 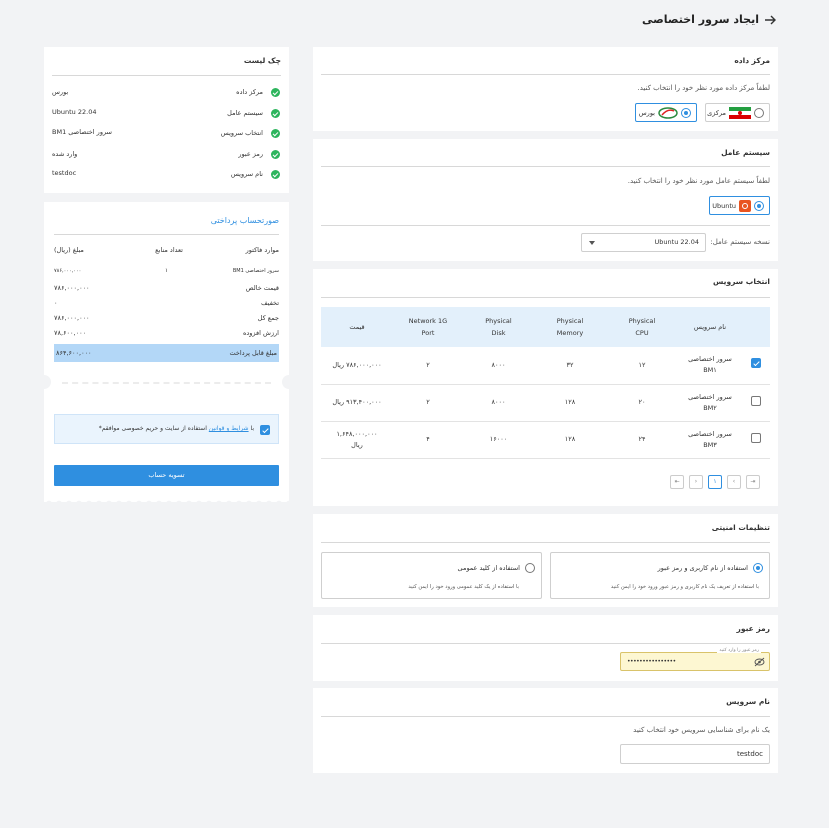 What do you see at coordinates (265, 430) in the screenshot?
I see `terms-checkbox` at bounding box center [265, 430].